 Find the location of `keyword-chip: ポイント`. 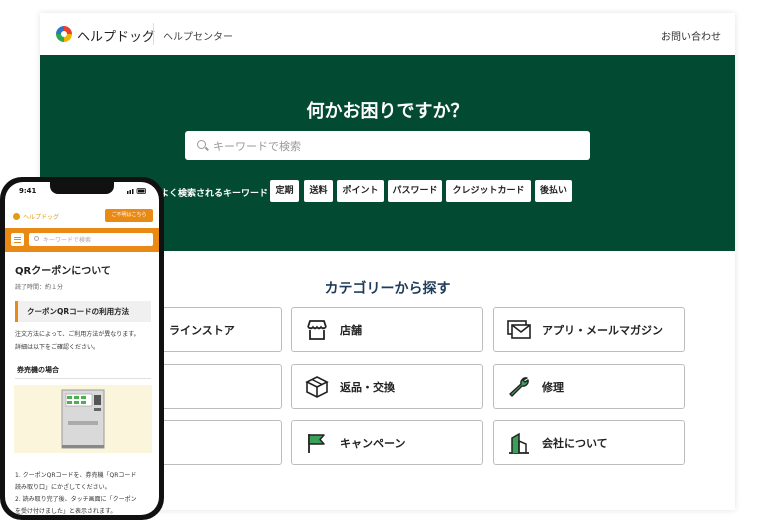

keyword-chip: ポイント is located at coordinates (360, 191).